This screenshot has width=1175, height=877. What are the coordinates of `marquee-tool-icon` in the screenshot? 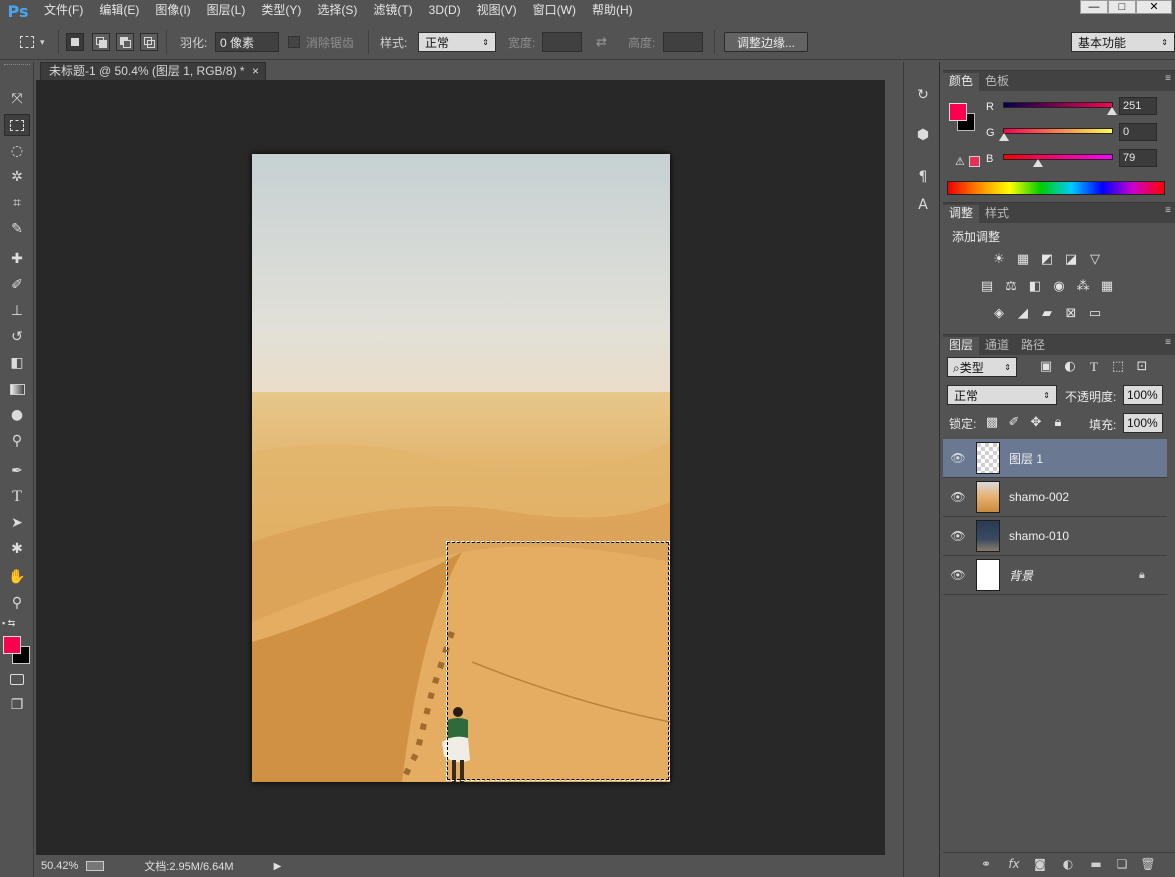 It's located at (17, 125).